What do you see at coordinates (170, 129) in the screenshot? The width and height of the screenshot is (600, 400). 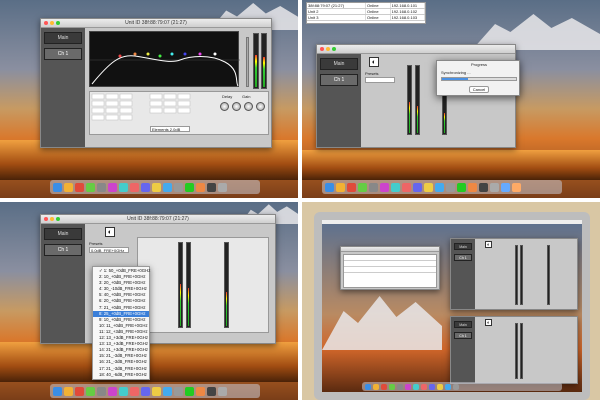 I see `preset-field: Elements 2.0dB` at bounding box center [170, 129].